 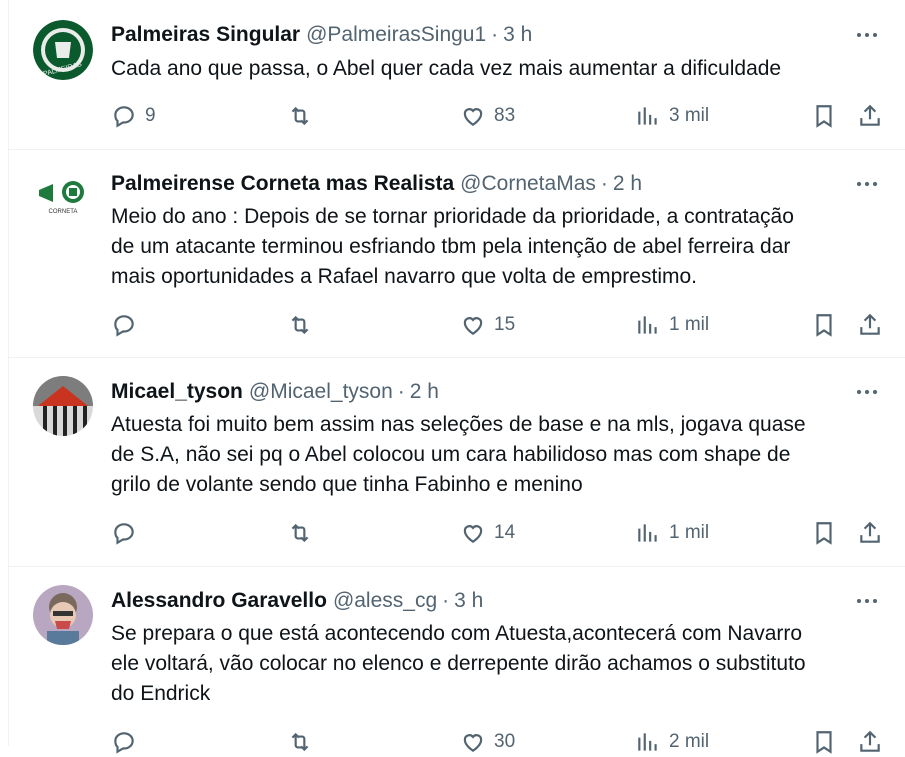 What do you see at coordinates (219, 601) in the screenshot?
I see `author-name: Alessandro Garavello` at bounding box center [219, 601].